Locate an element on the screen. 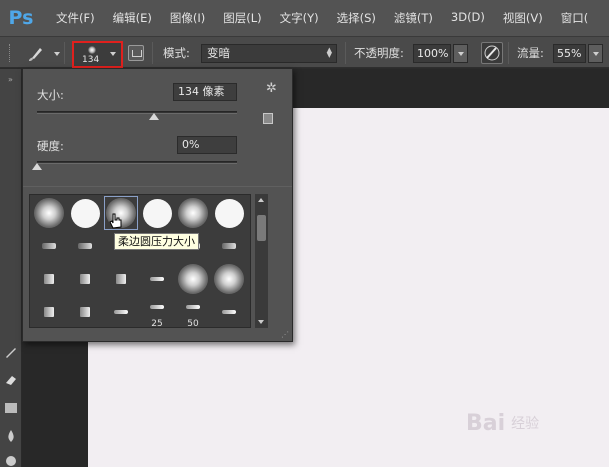 The image size is (609, 467). opacity-field: 100% is located at coordinates (432, 53).